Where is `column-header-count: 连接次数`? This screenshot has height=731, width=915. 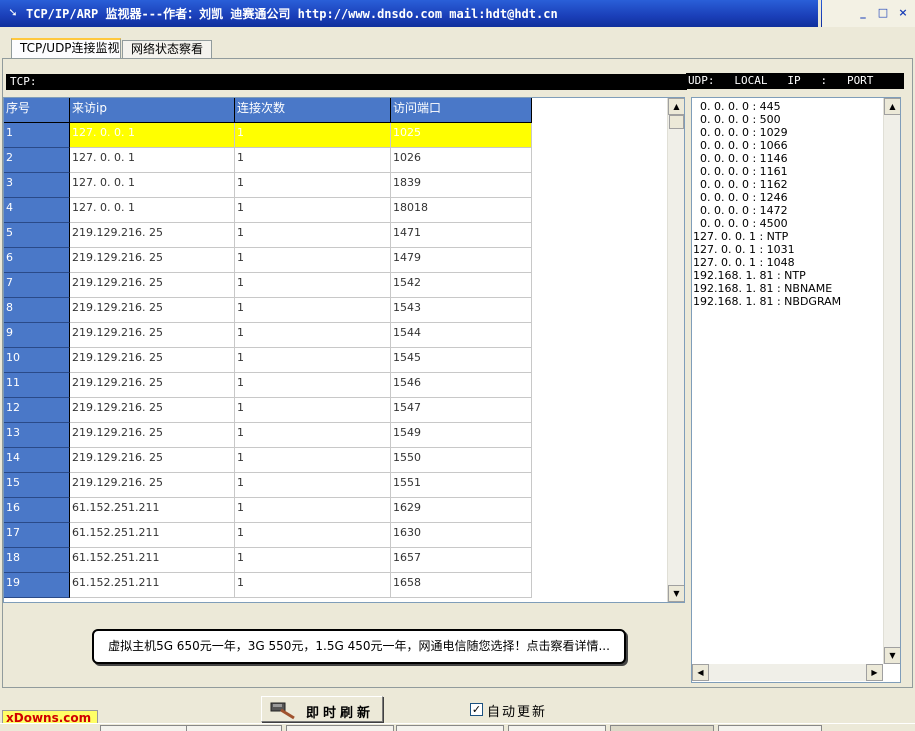
column-header-count: 连接次数 is located at coordinates (313, 110).